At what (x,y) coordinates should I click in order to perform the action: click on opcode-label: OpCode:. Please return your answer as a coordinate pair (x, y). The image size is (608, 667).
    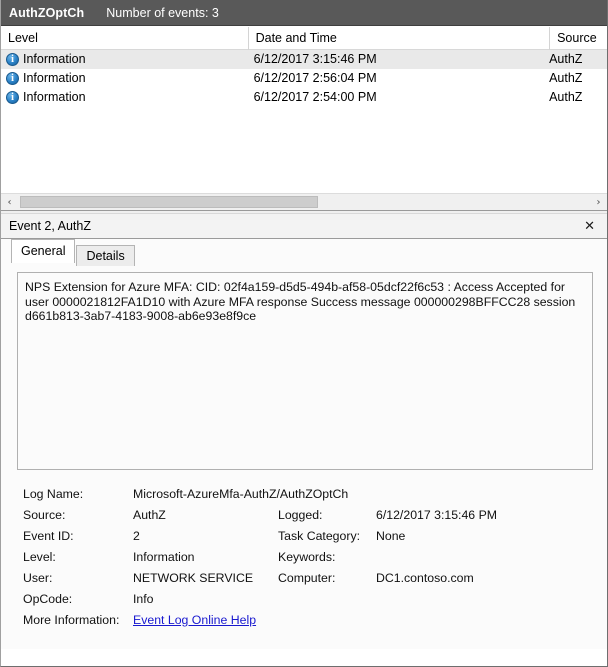
    Looking at the image, I should click on (48, 598).